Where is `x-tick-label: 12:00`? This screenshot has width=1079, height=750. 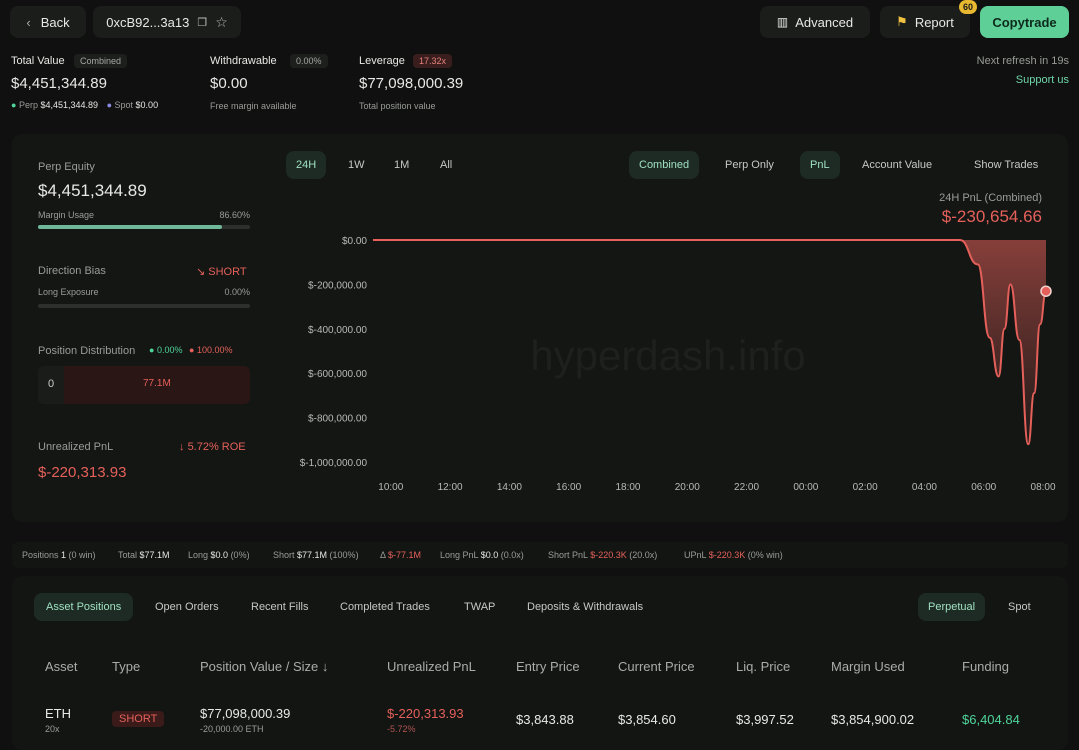 x-tick-label: 12:00 is located at coordinates (450, 487).